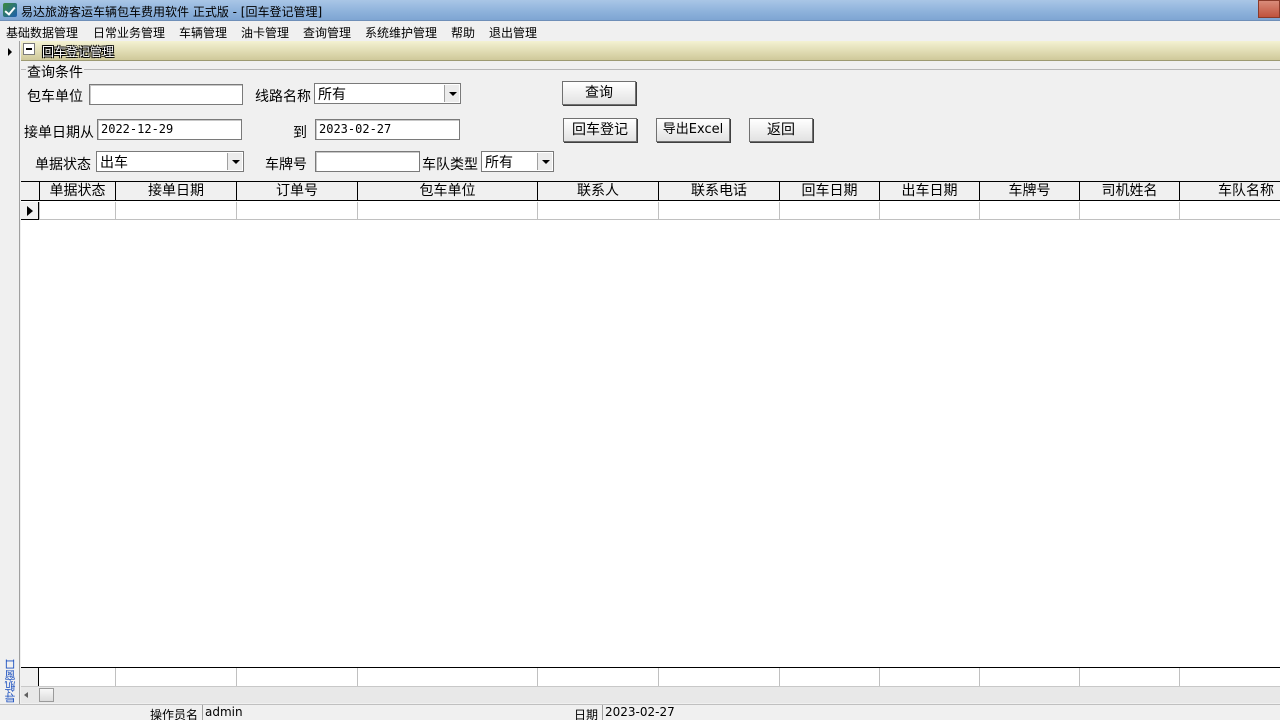 Image resolution: width=1280 pixels, height=720 pixels. What do you see at coordinates (718, 191) in the screenshot?
I see `col-header-phone: 联系电话` at bounding box center [718, 191].